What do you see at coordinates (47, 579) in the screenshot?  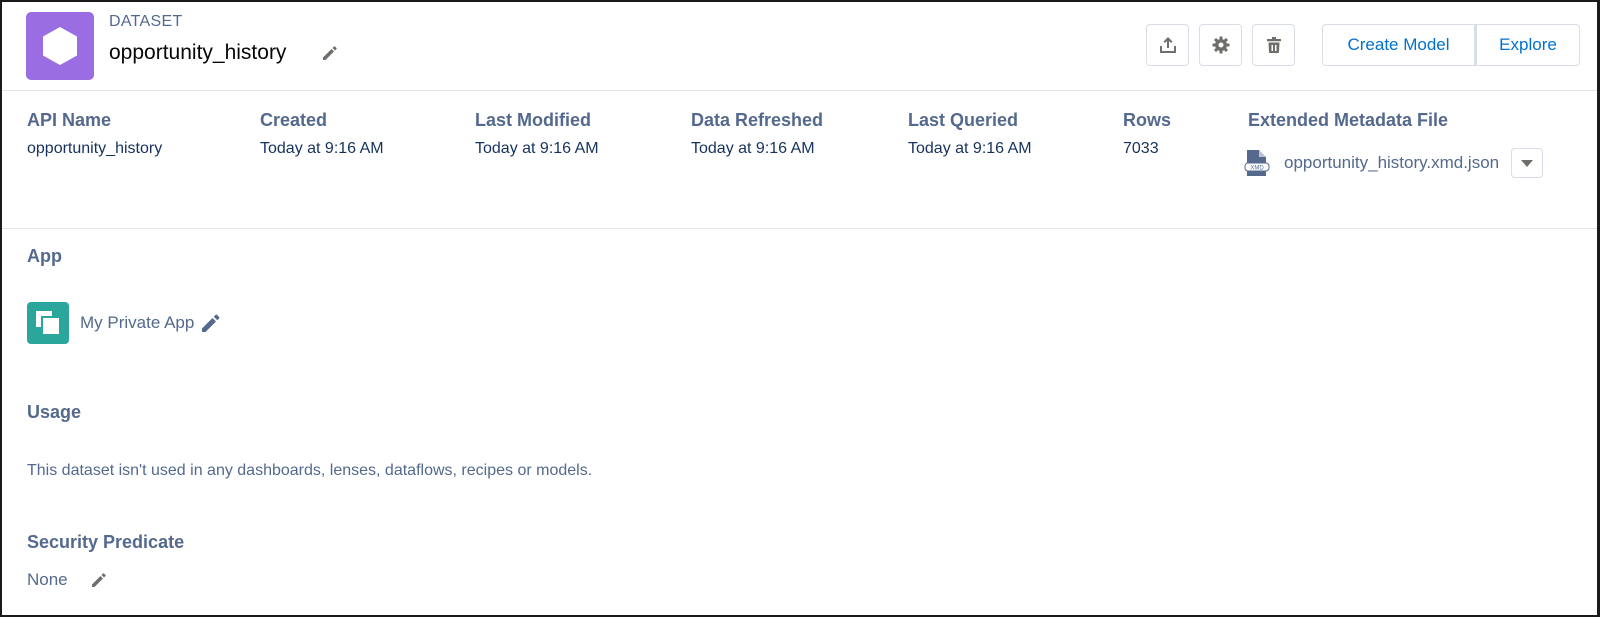 I see `security-predicate-value: None` at bounding box center [47, 579].